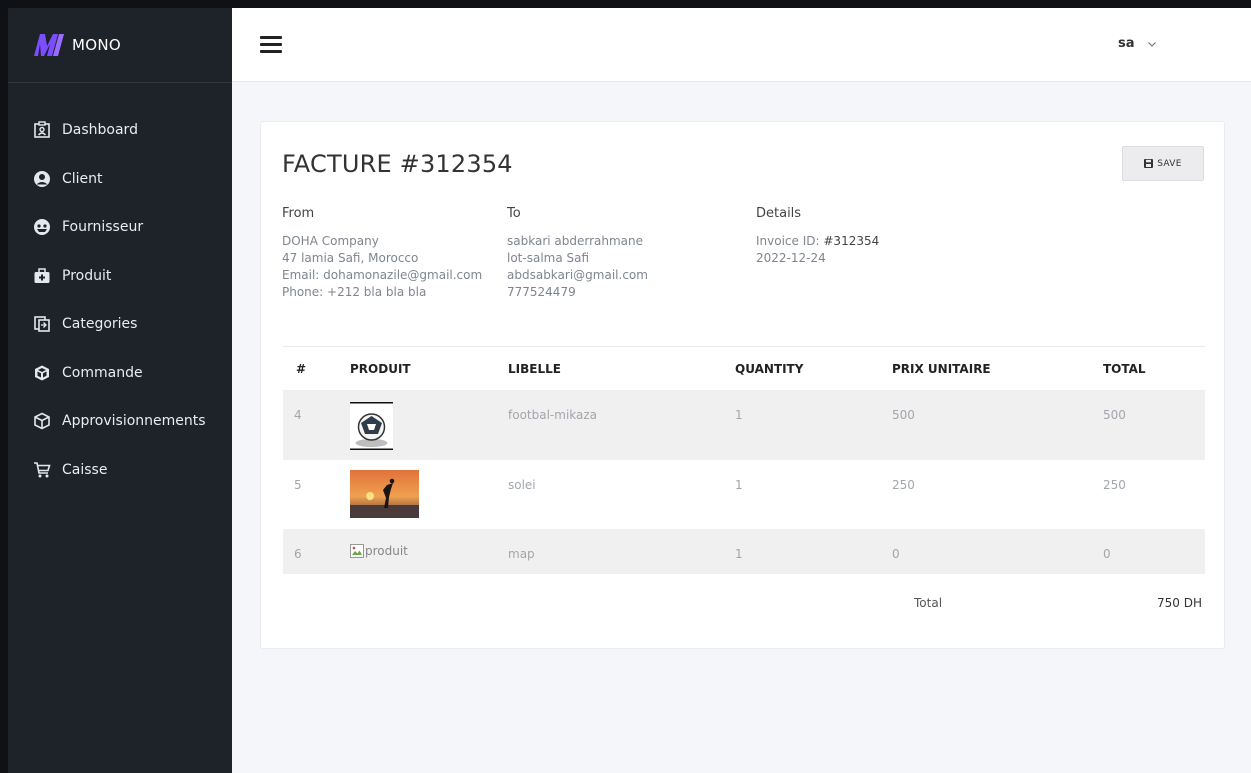  Describe the element at coordinates (625, 4) in the screenshot. I see `window-top-strip` at that location.